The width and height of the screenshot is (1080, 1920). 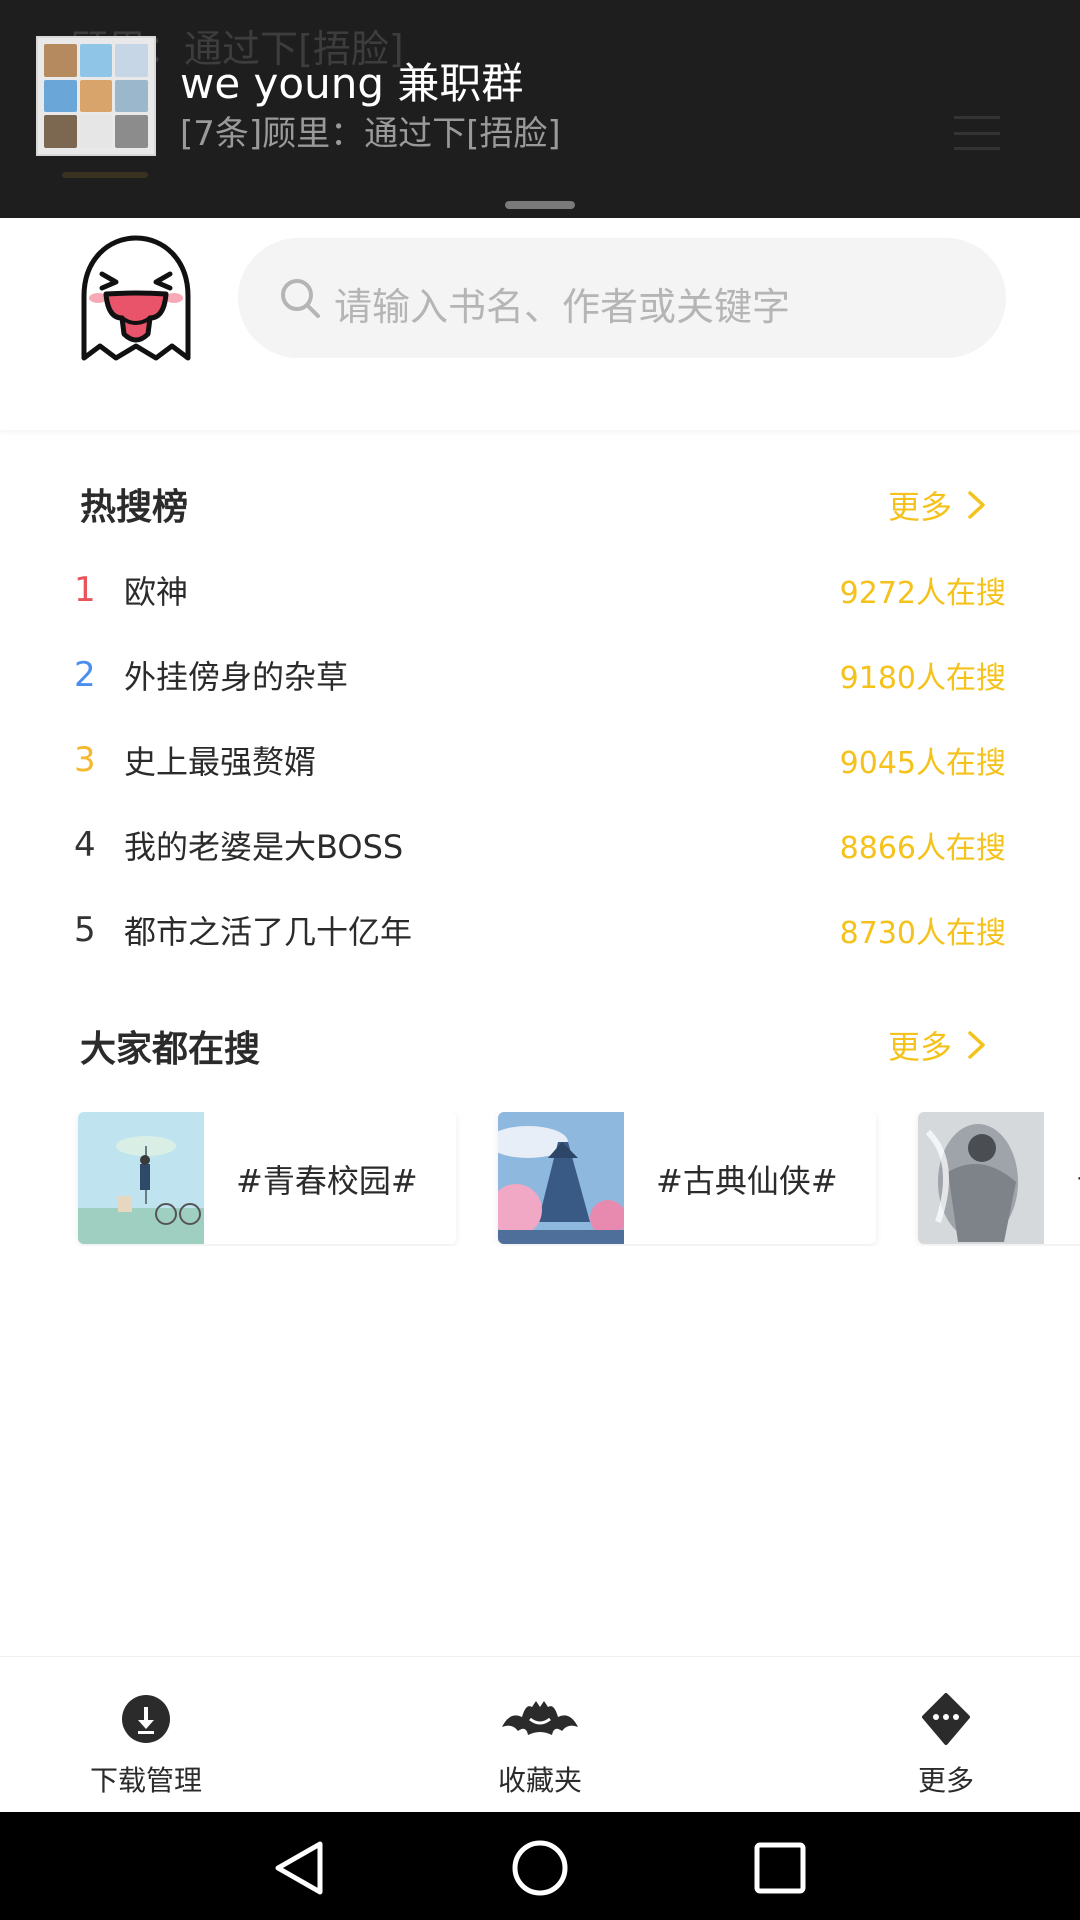 I want to click on hot-list-item: 1 欧神 9272人在搜, so click(x=540, y=590).